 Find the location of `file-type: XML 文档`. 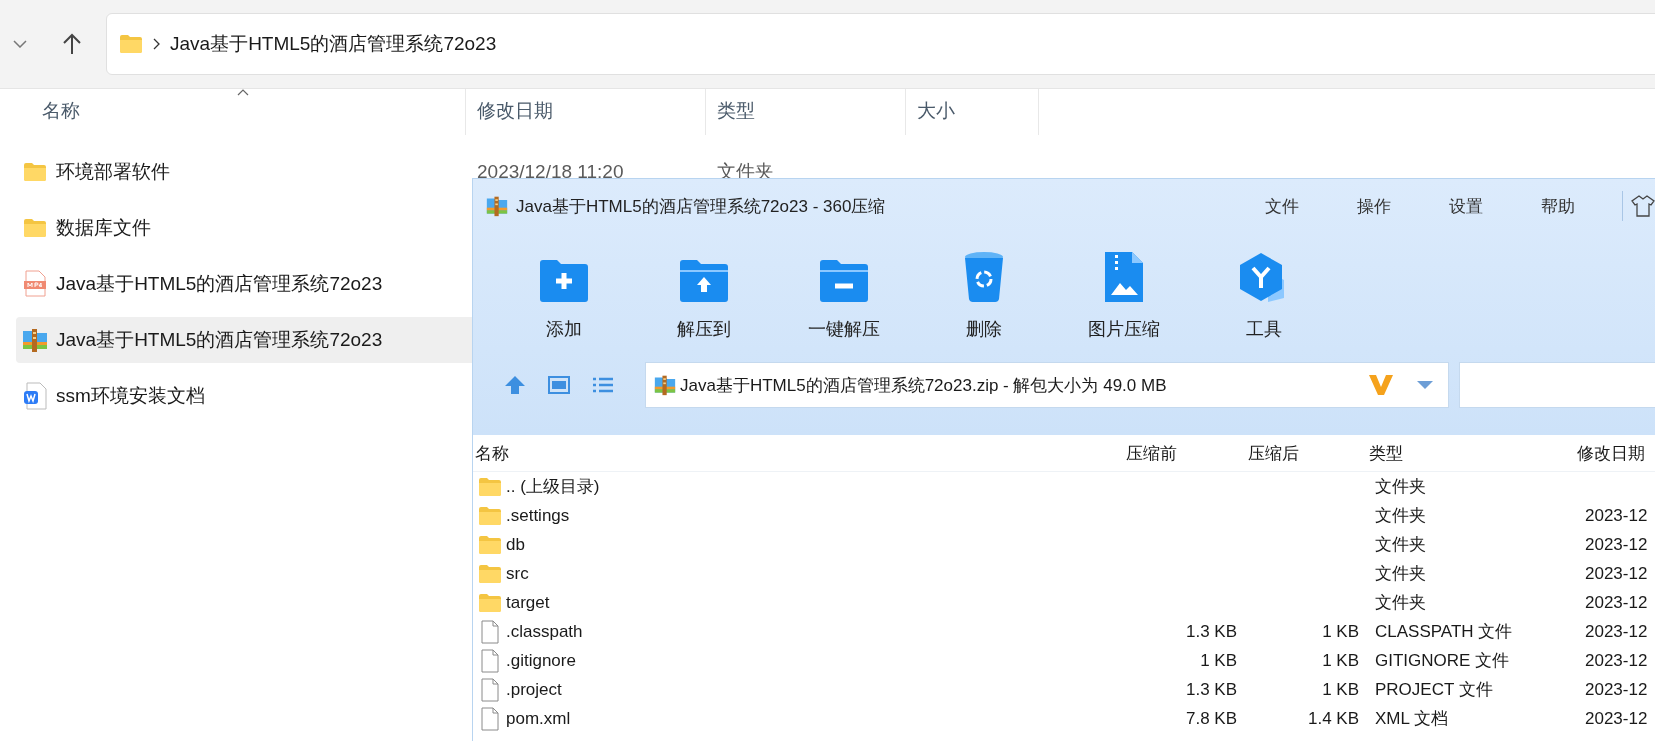

file-type: XML 文档 is located at coordinates (1412, 719).